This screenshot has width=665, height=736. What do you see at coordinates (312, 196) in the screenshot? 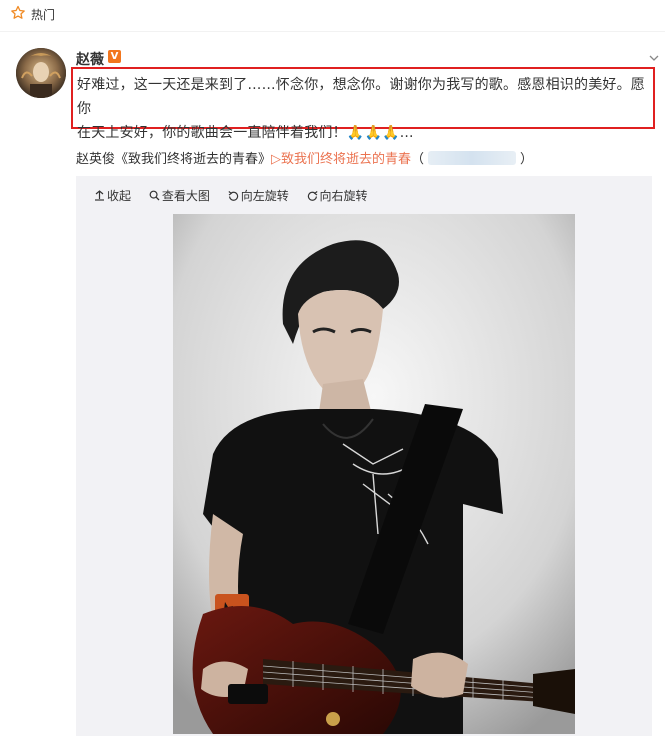
I see `rotate-right-icon` at bounding box center [312, 196].